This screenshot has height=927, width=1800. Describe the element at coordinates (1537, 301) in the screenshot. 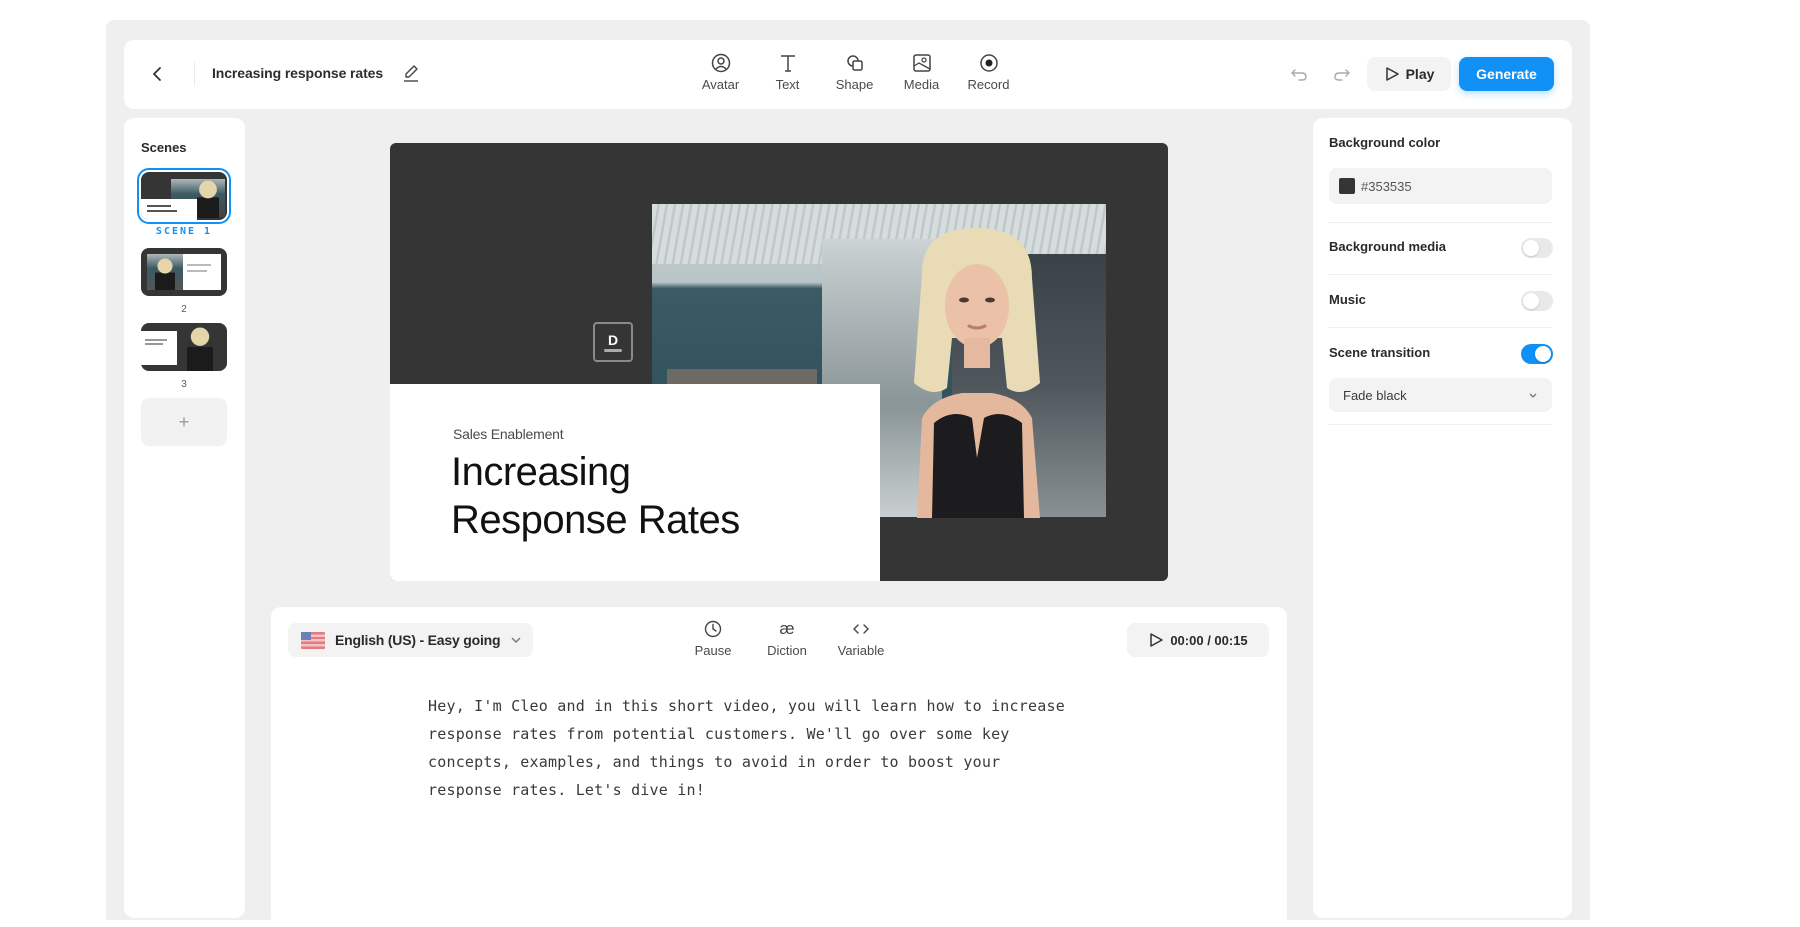

I see `music-toggle` at that location.